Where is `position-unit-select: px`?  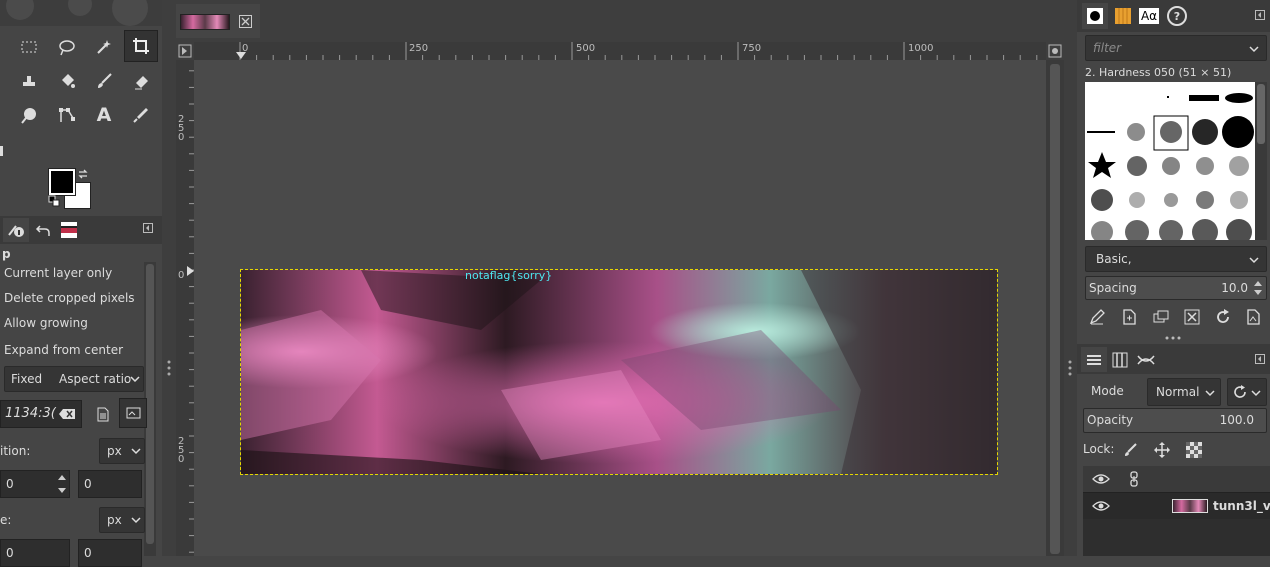
position-unit-select: px is located at coordinates (122, 451).